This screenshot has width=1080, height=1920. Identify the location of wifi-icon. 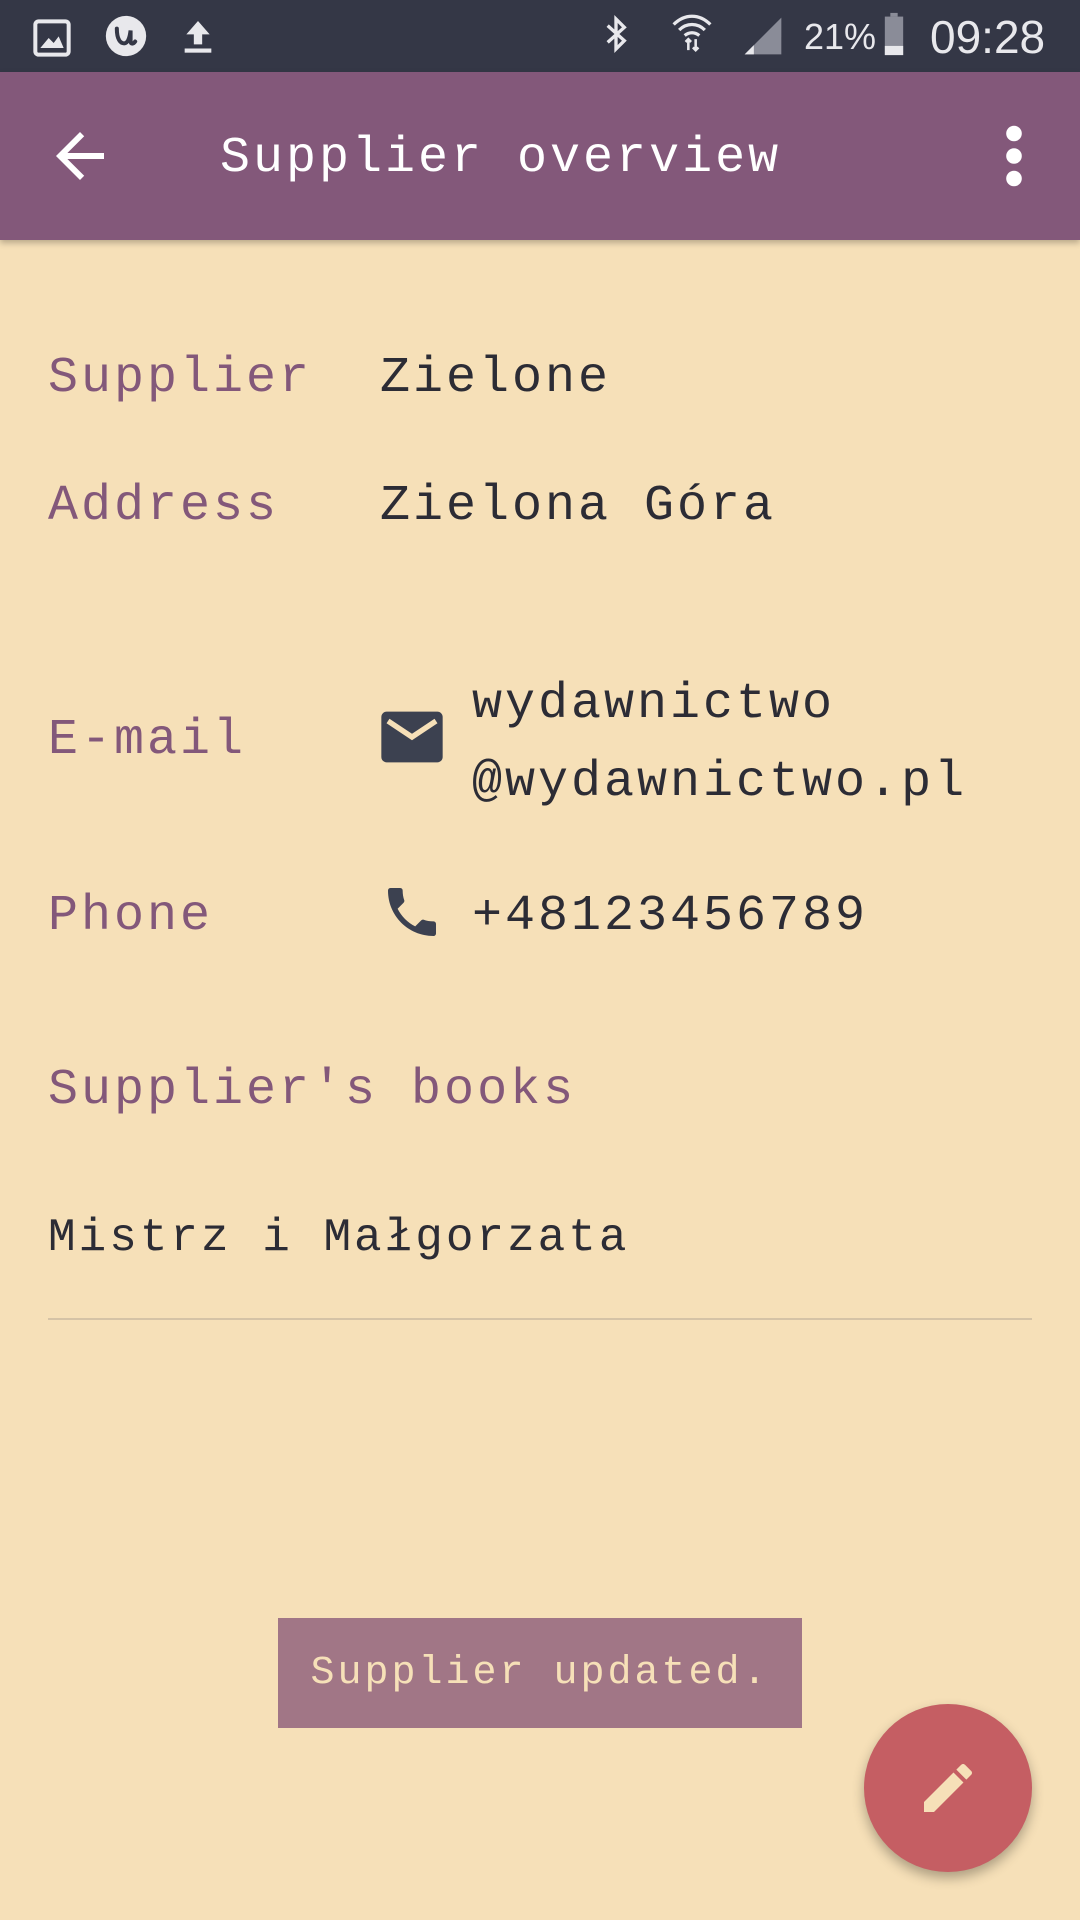
(692, 33).